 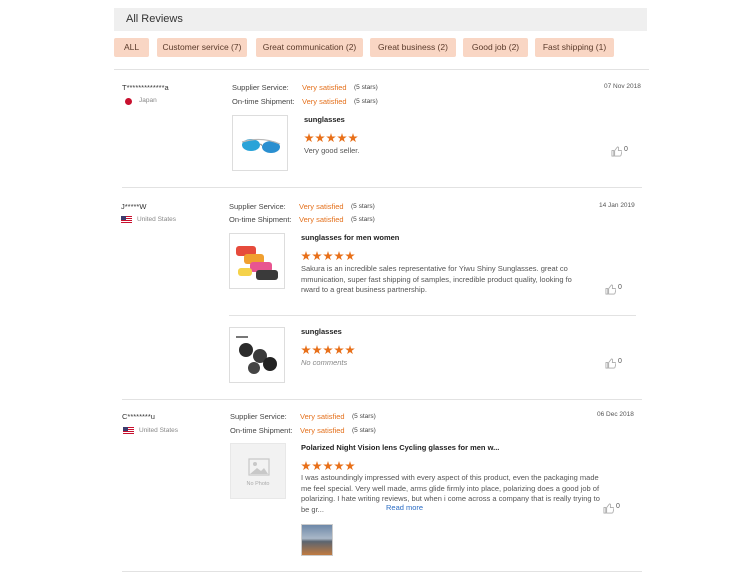 I want to click on no-photo-label: No Photo, so click(x=258, y=484).